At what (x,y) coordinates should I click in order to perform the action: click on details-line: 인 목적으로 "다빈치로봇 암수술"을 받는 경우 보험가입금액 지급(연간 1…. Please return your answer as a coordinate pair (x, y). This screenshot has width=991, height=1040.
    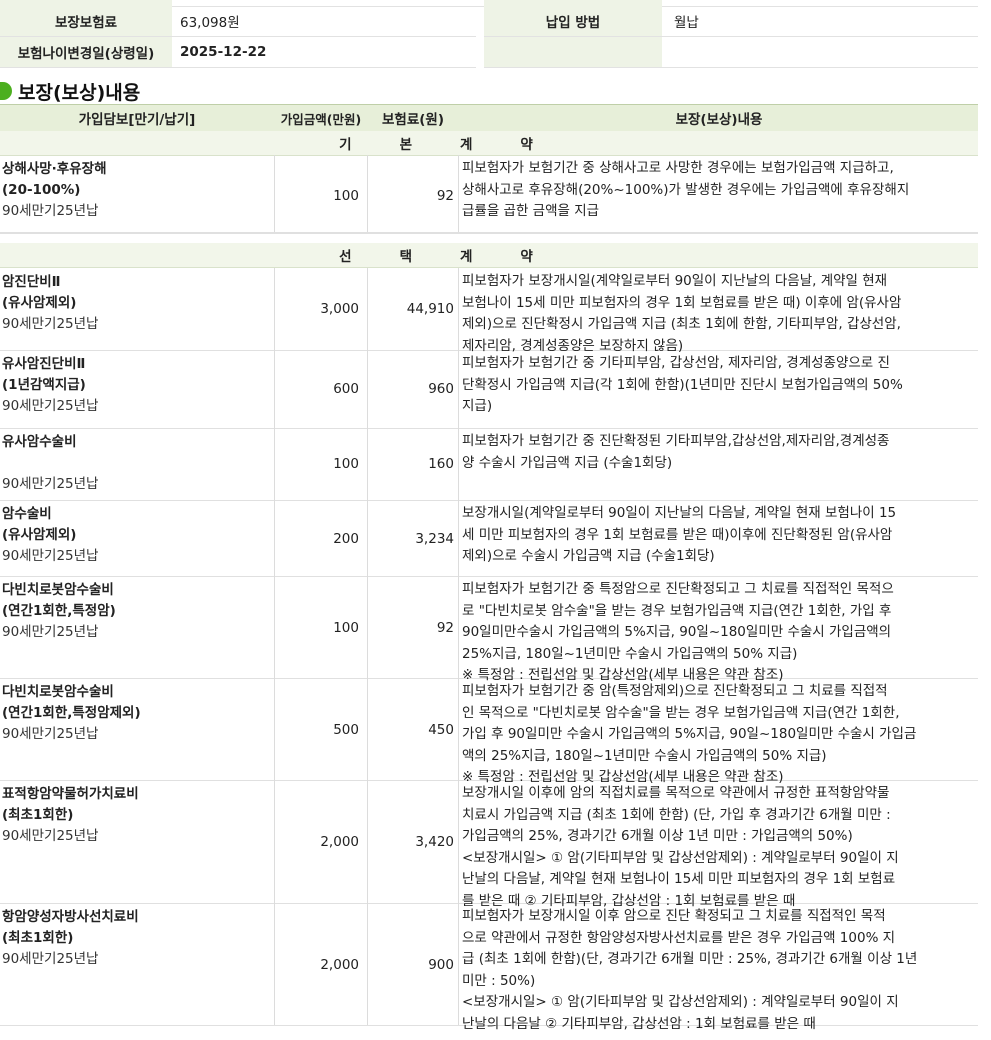
    Looking at the image, I should click on (681, 712).